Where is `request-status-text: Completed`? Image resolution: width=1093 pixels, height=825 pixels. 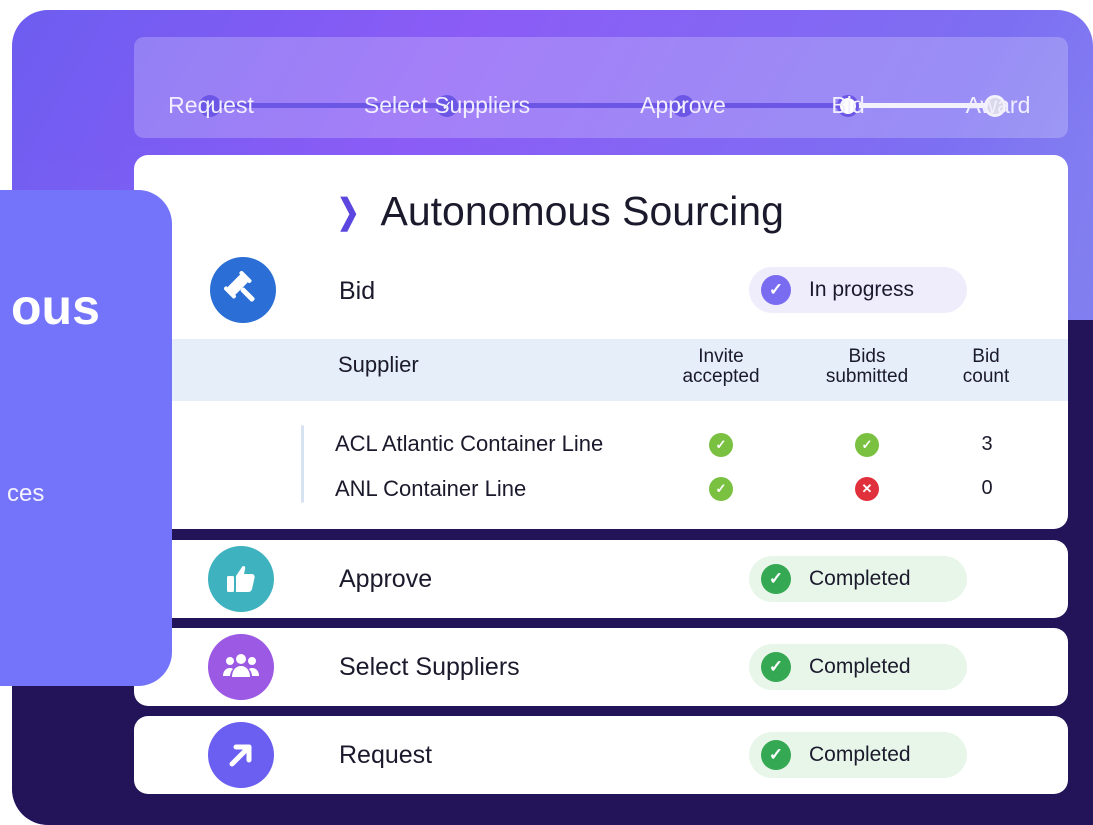
request-status-text: Completed is located at coordinates (860, 754).